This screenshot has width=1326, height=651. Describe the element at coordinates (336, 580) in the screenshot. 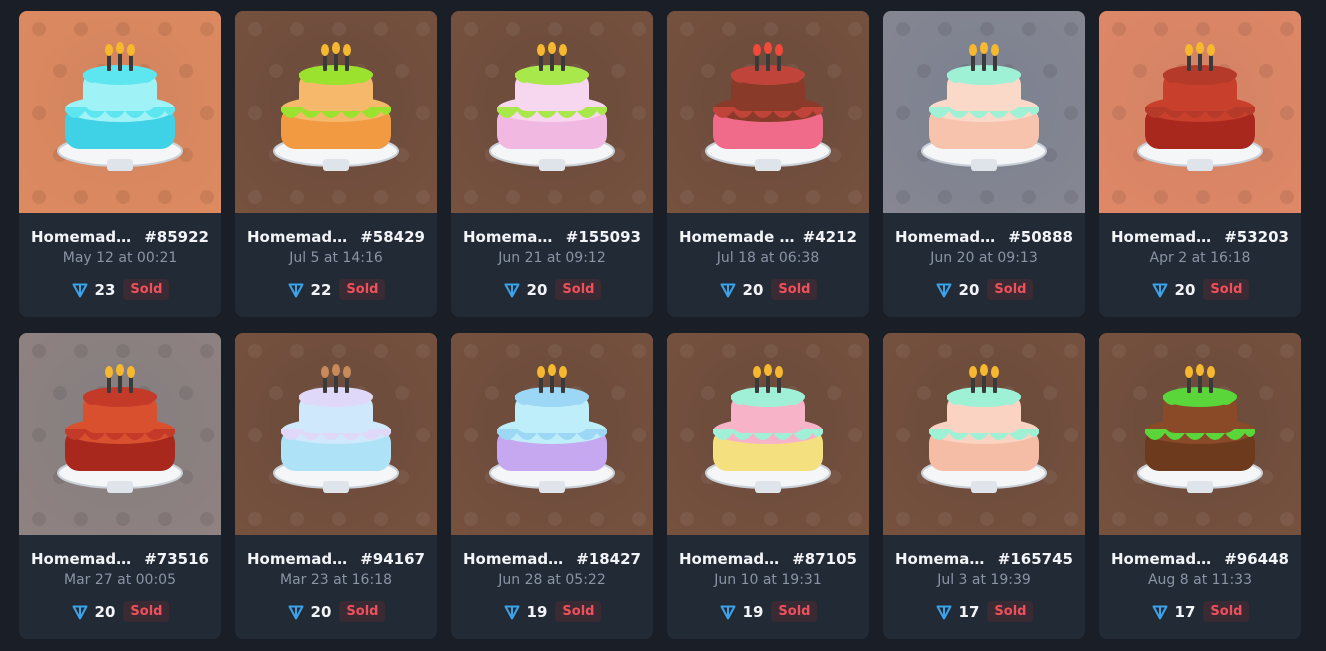

I see `sale-date: Mar 23 at 16:18` at that location.